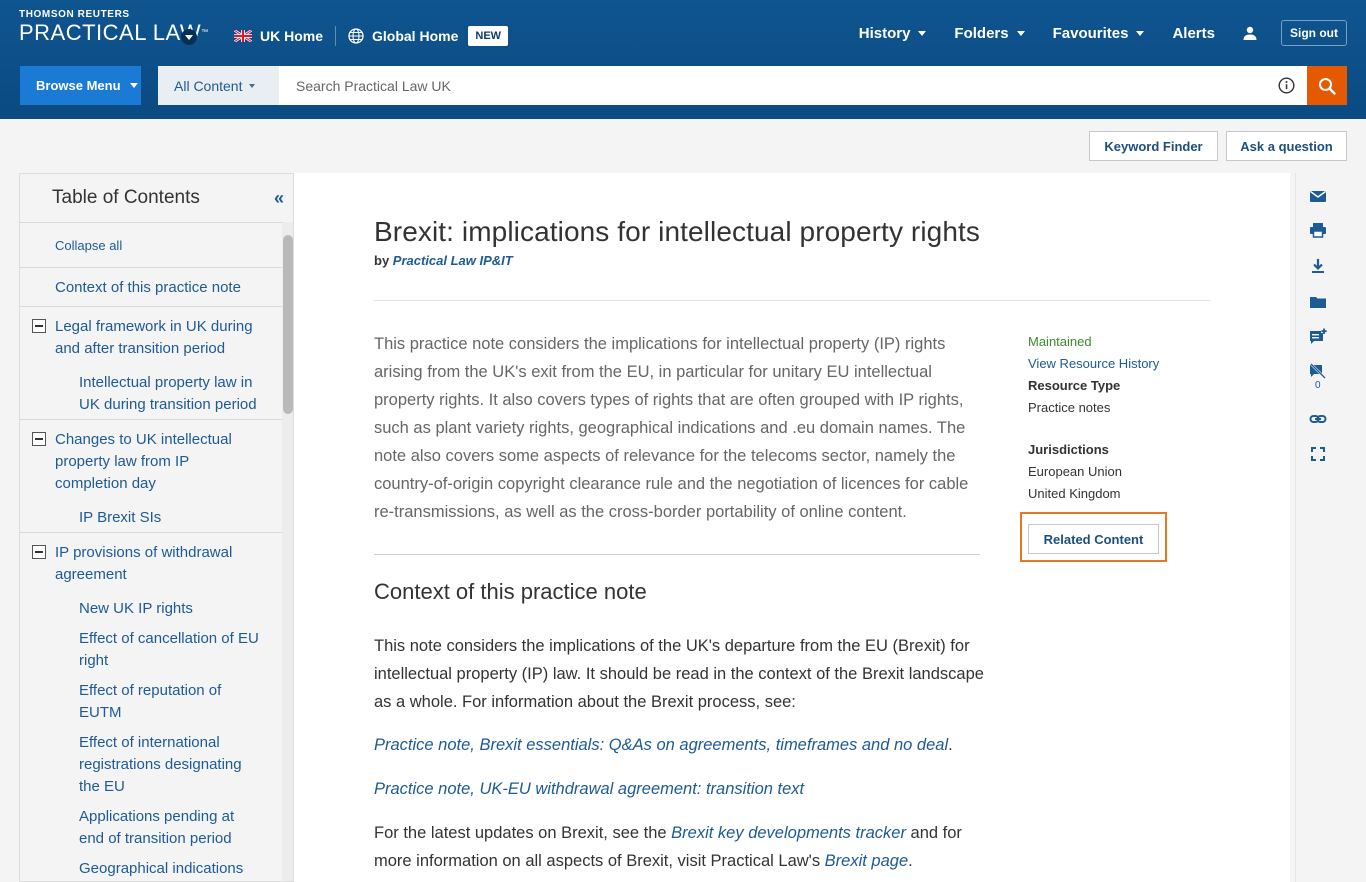 The width and height of the screenshot is (1366, 882). Describe the element at coordinates (114, 32) in the screenshot. I see `brand-name: PRACTICAL LAW™` at that location.